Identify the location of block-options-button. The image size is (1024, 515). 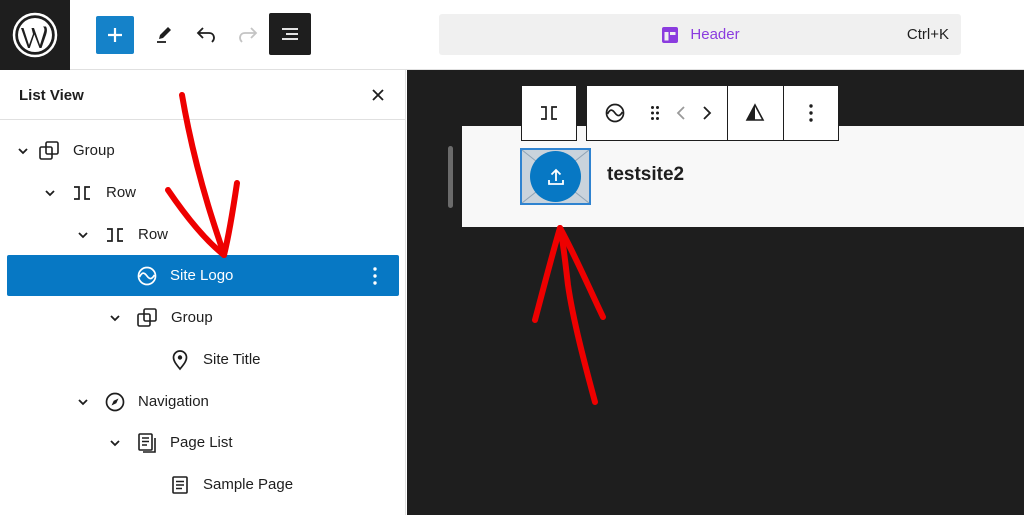
(375, 276).